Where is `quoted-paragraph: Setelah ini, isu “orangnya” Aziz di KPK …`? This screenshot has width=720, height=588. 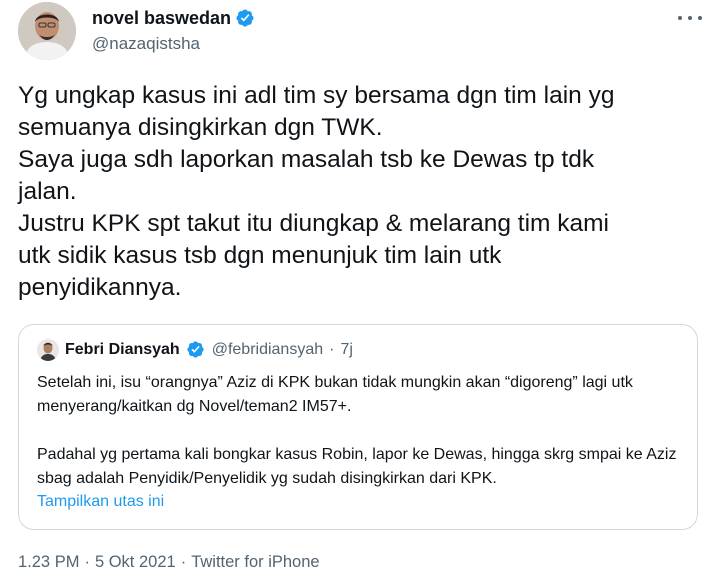 quoted-paragraph: Setelah ini, isu “orangnya” Aziz di KPK … is located at coordinates (335, 394).